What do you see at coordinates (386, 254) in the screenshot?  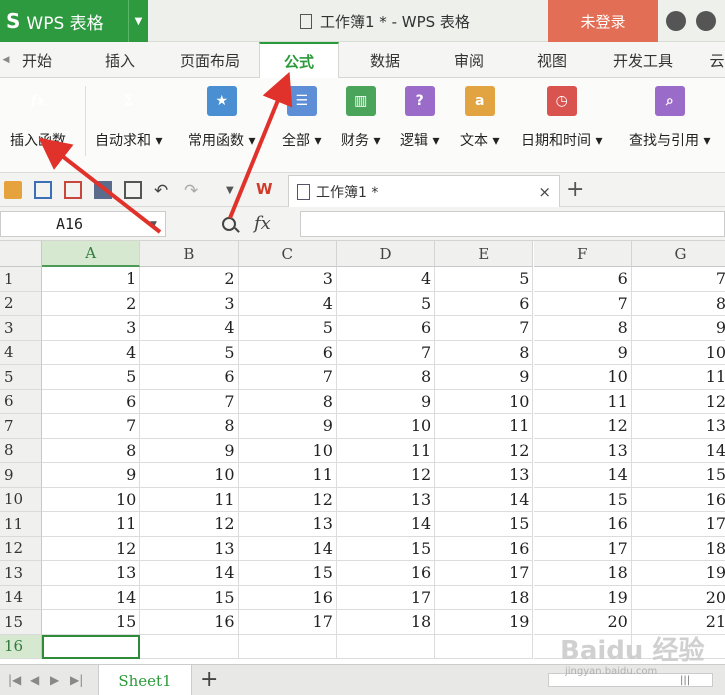 I see `column-header-d: D` at bounding box center [386, 254].